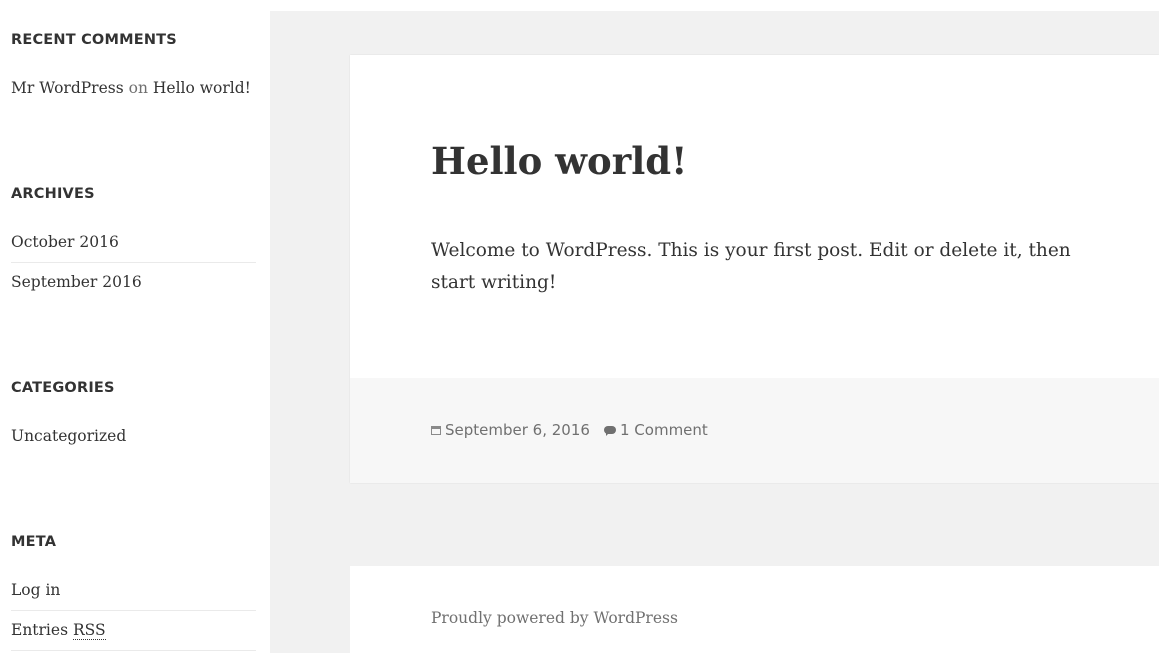  I want to click on post-date: September 6, 2016, so click(510, 430).